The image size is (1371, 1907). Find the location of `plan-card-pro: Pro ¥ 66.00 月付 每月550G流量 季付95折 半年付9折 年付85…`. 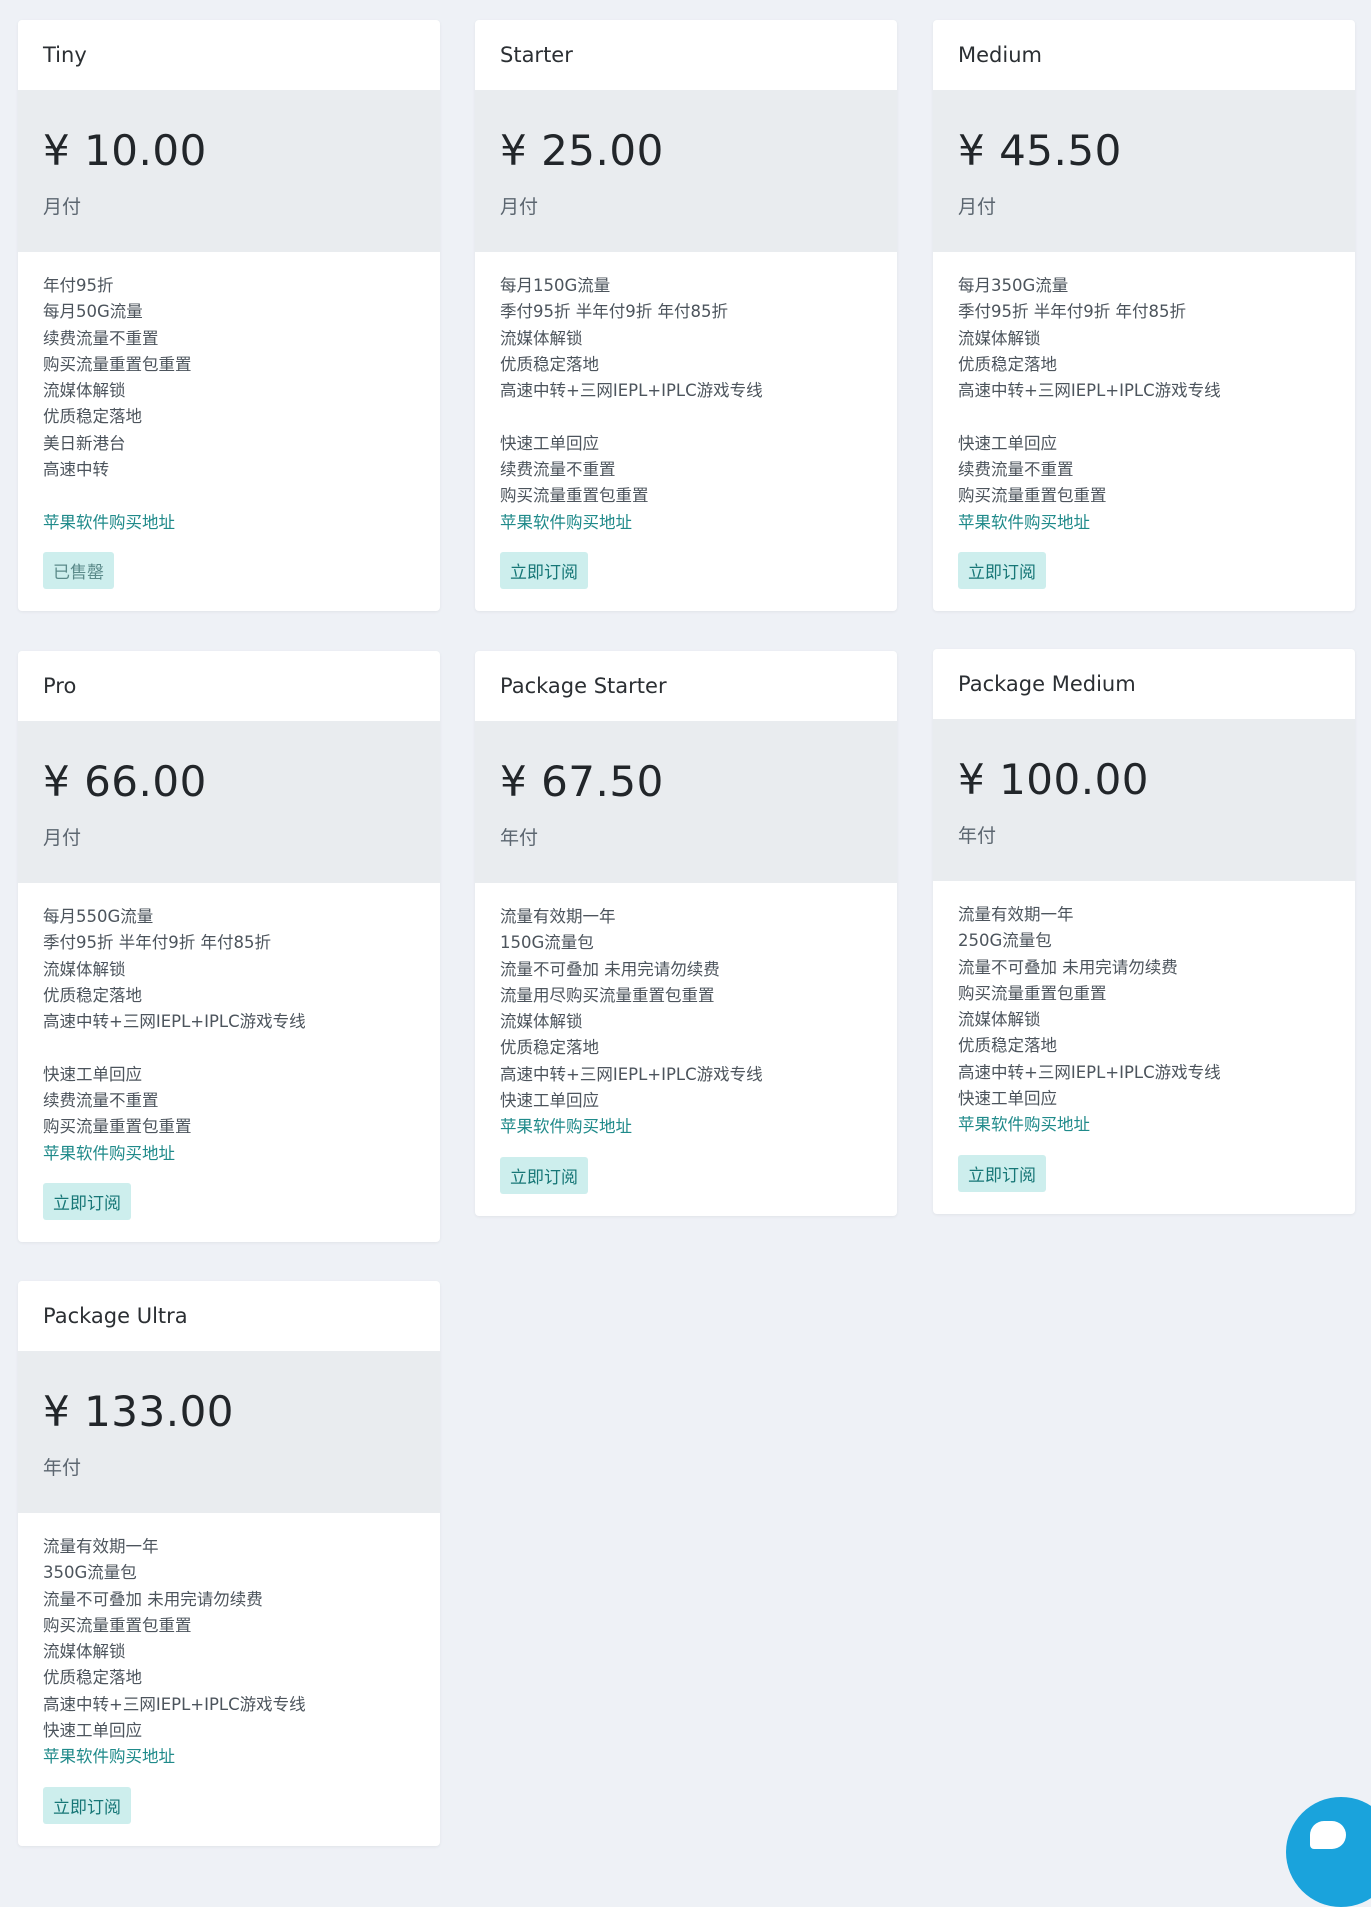

plan-card-pro: Pro ¥ 66.00 月付 每月550G流量 季付95折 半年付9折 年付85… is located at coordinates (229, 946).